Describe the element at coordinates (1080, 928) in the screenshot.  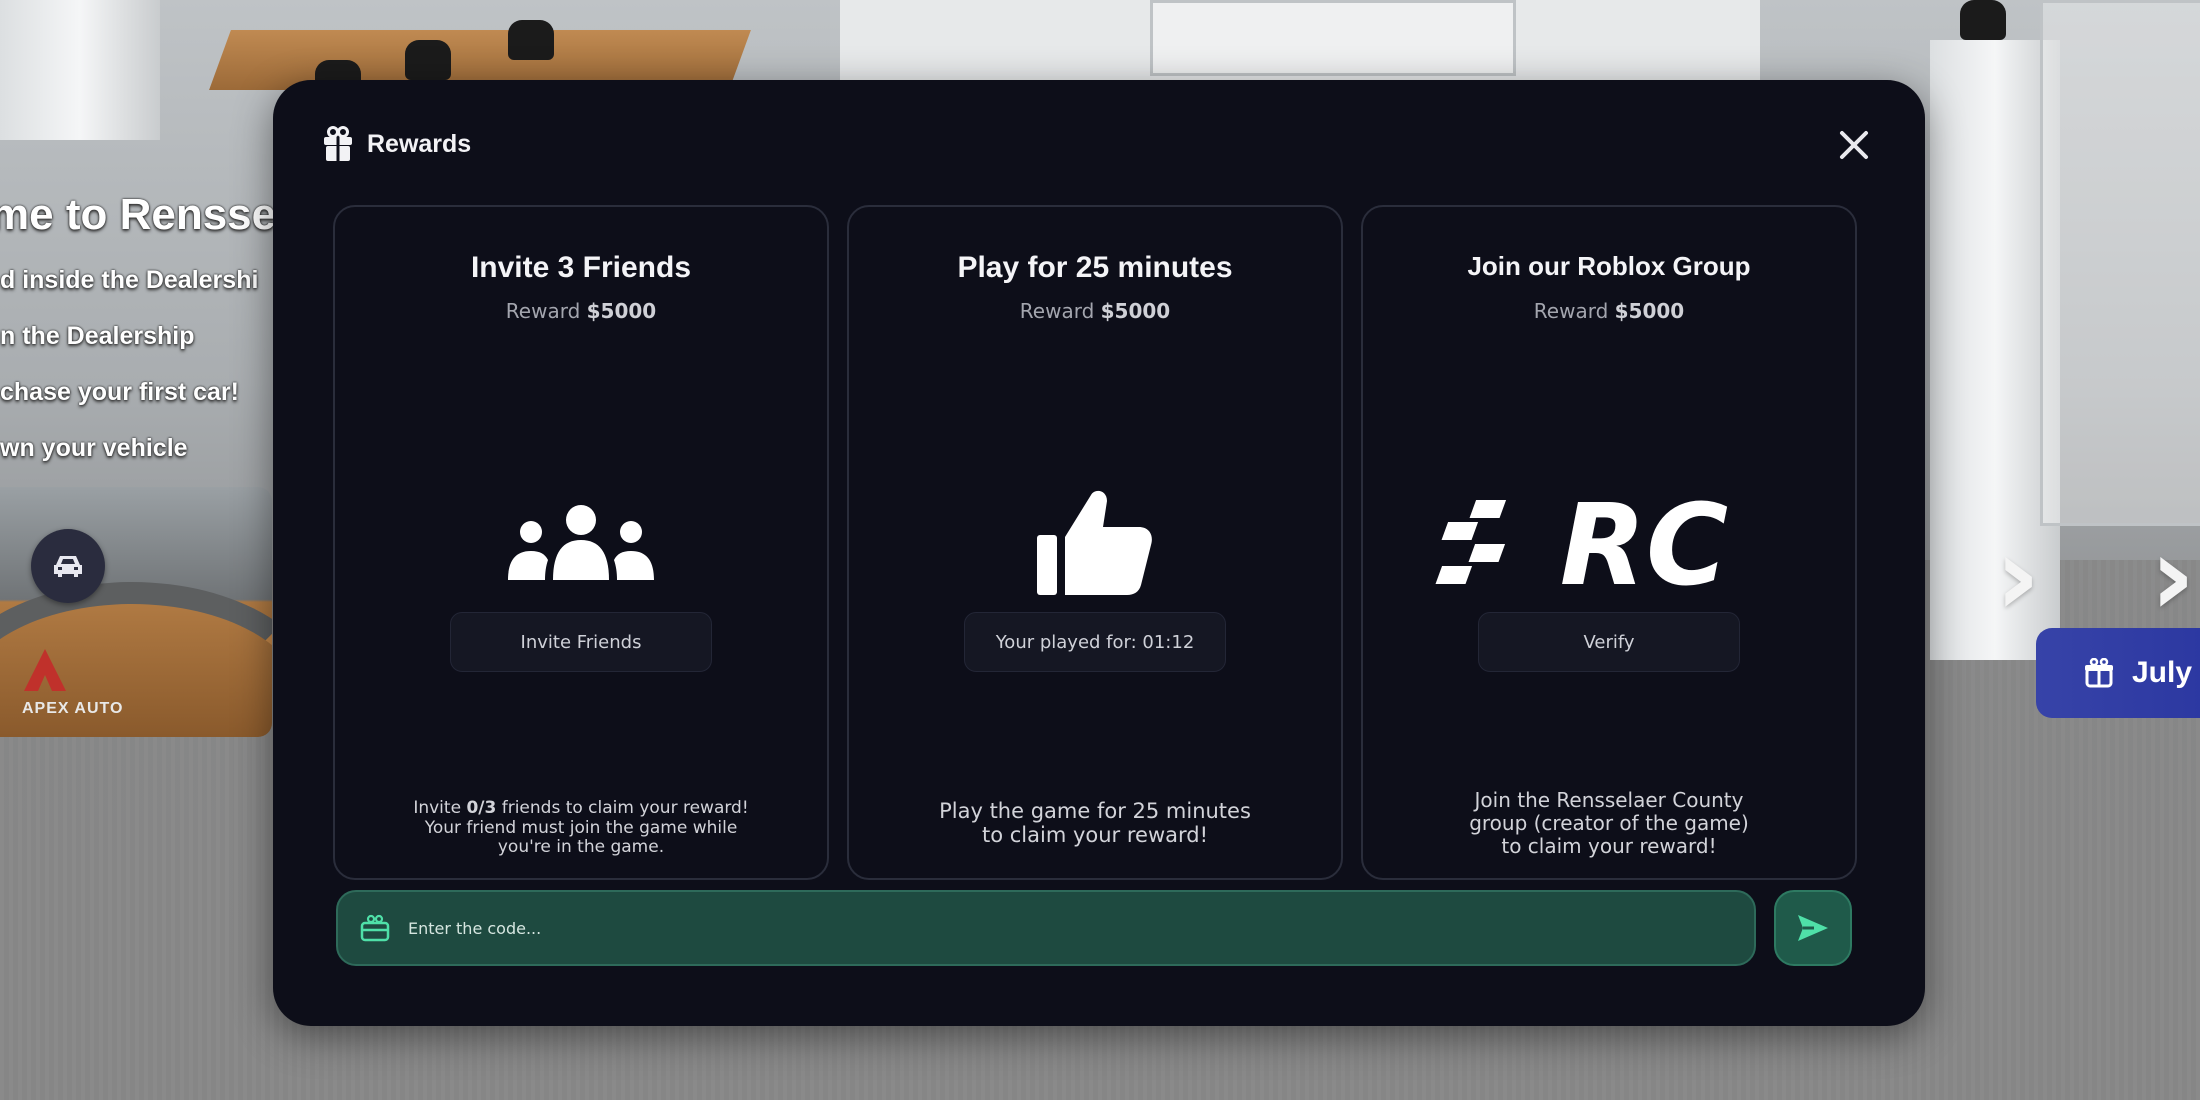
I see `code-input` at that location.